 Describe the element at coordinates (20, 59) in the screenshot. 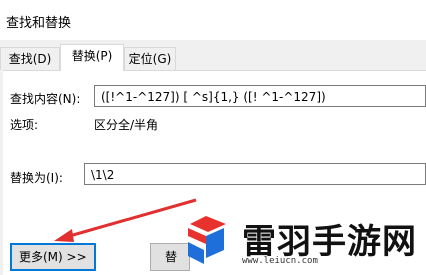

I see `tab-find-label: 查找` at that location.